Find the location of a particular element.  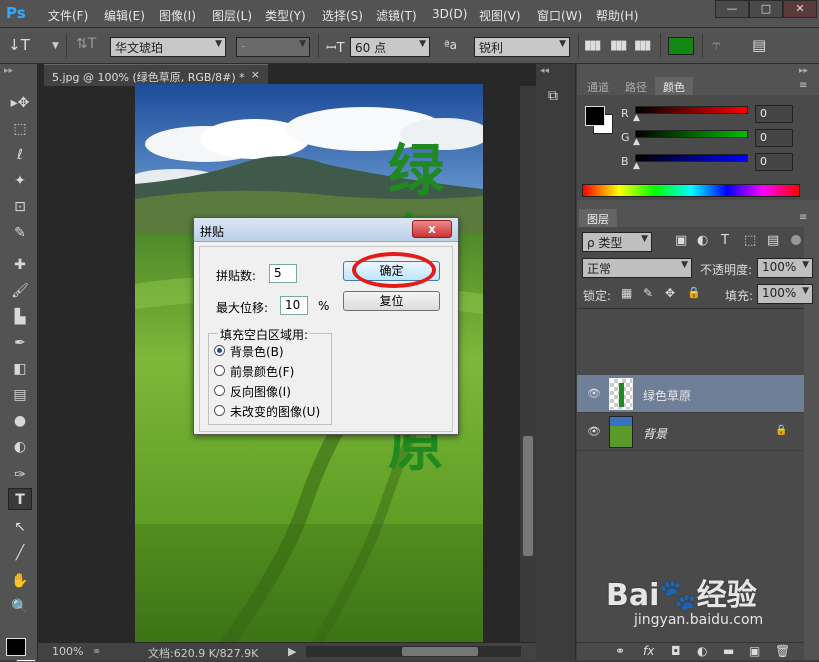

collapse-icon: ◂◂ is located at coordinates (544, 71).